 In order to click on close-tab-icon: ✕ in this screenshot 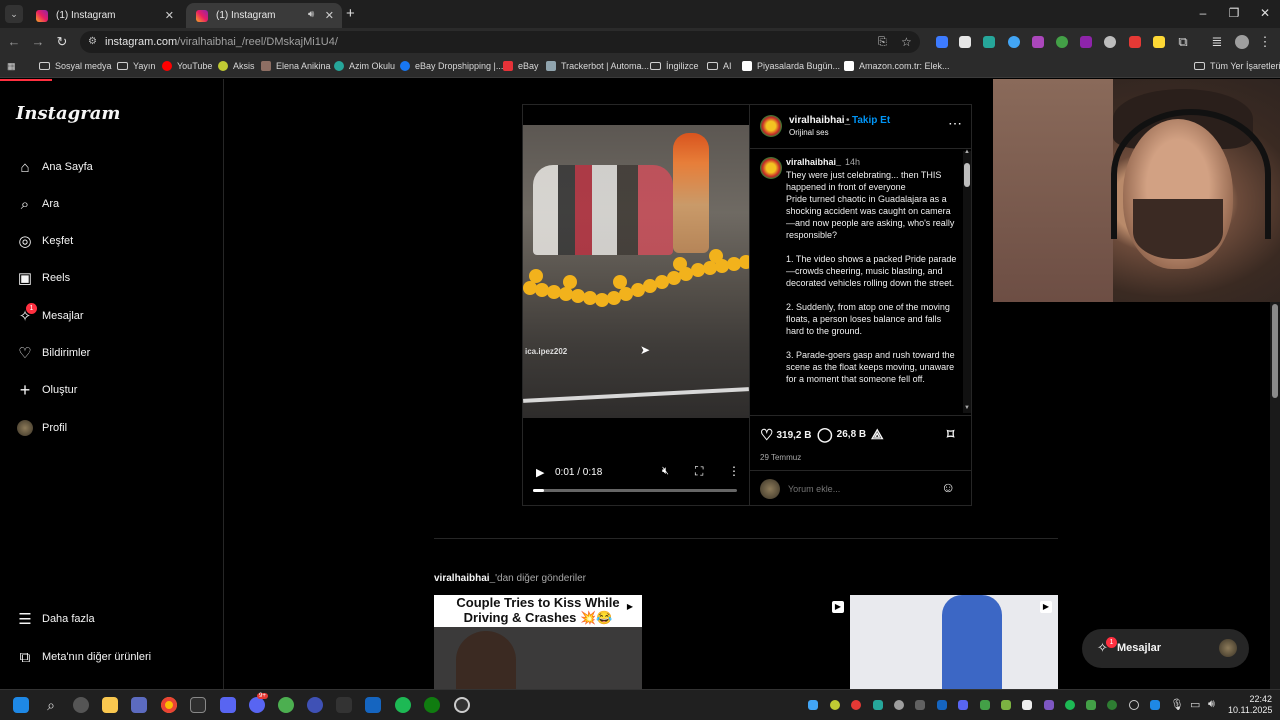, I will do `click(169, 15)`.